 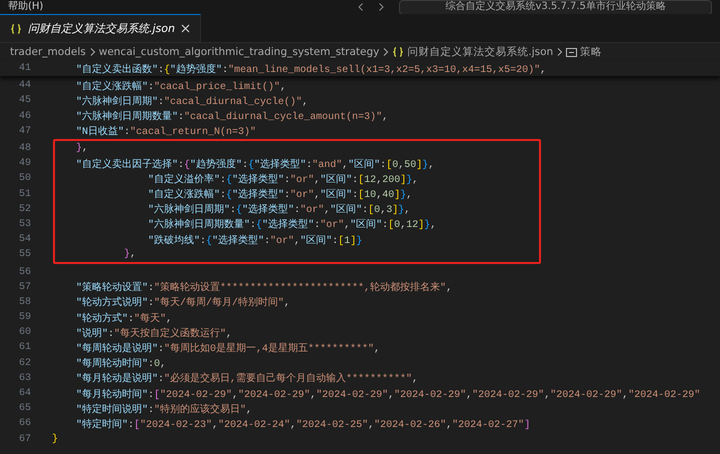 What do you see at coordinates (185, 28) in the screenshot?
I see `close-icon` at bounding box center [185, 28].